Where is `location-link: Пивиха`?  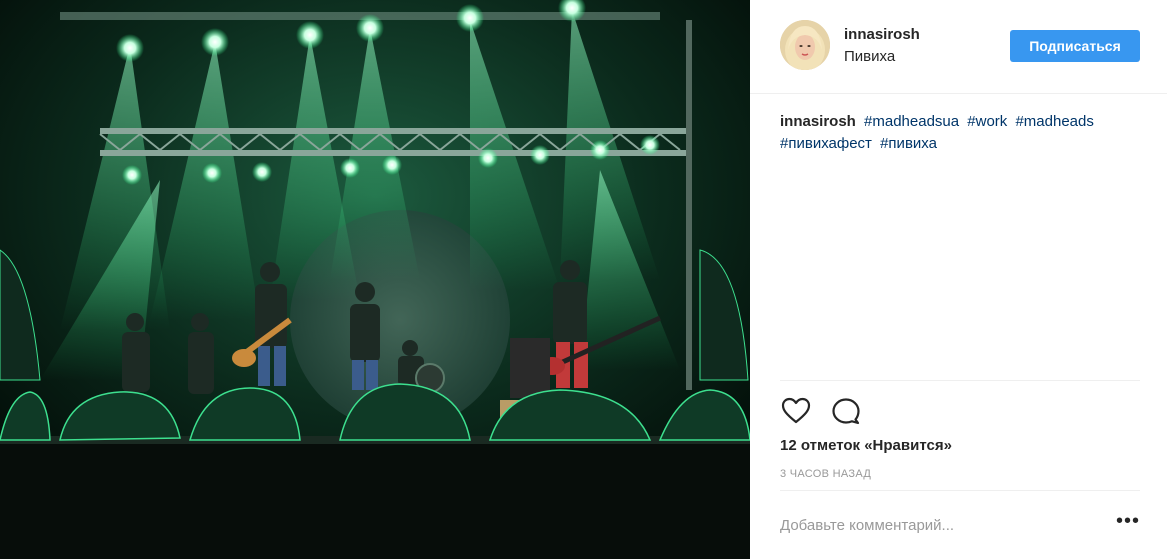
location-link: Пивиха is located at coordinates (882, 57).